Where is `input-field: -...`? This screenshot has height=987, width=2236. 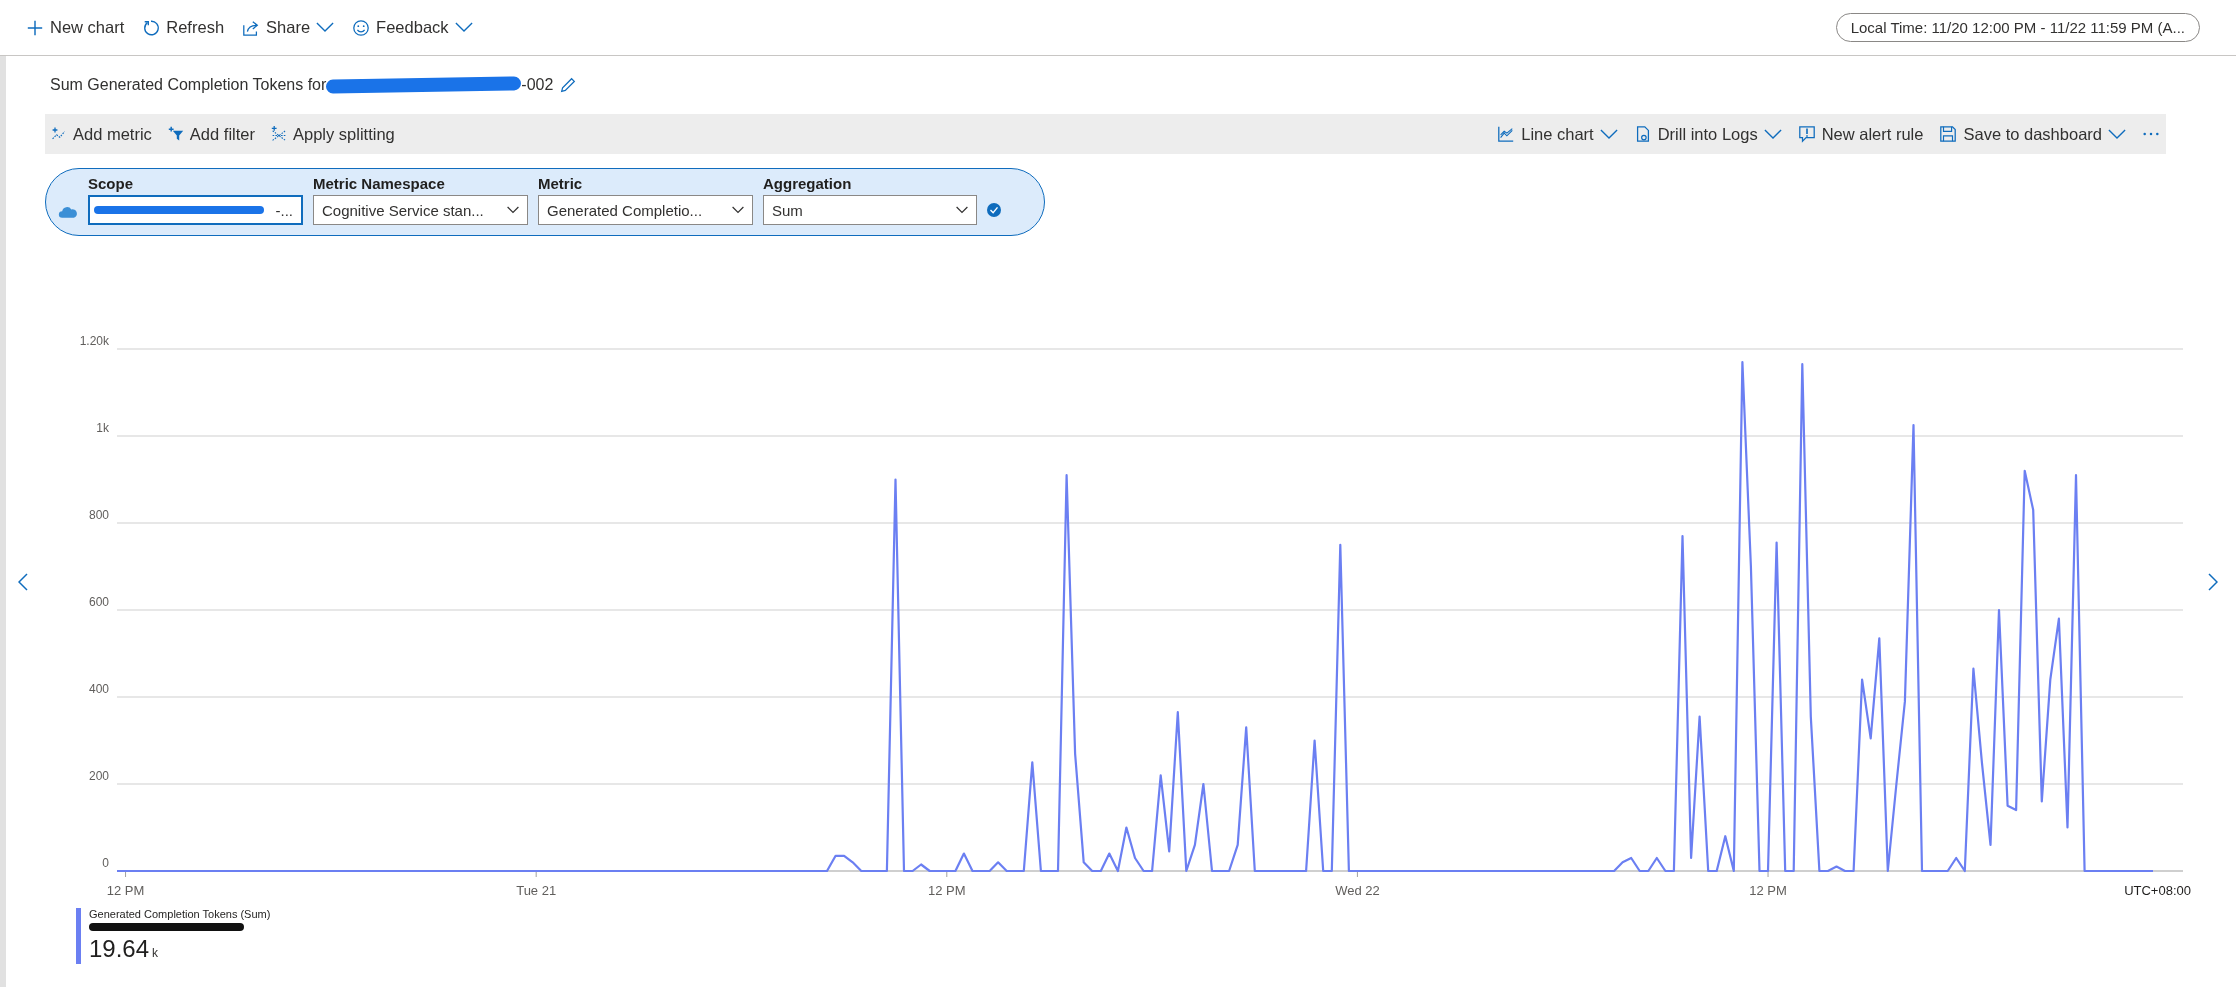
input-field: -... is located at coordinates (195, 210).